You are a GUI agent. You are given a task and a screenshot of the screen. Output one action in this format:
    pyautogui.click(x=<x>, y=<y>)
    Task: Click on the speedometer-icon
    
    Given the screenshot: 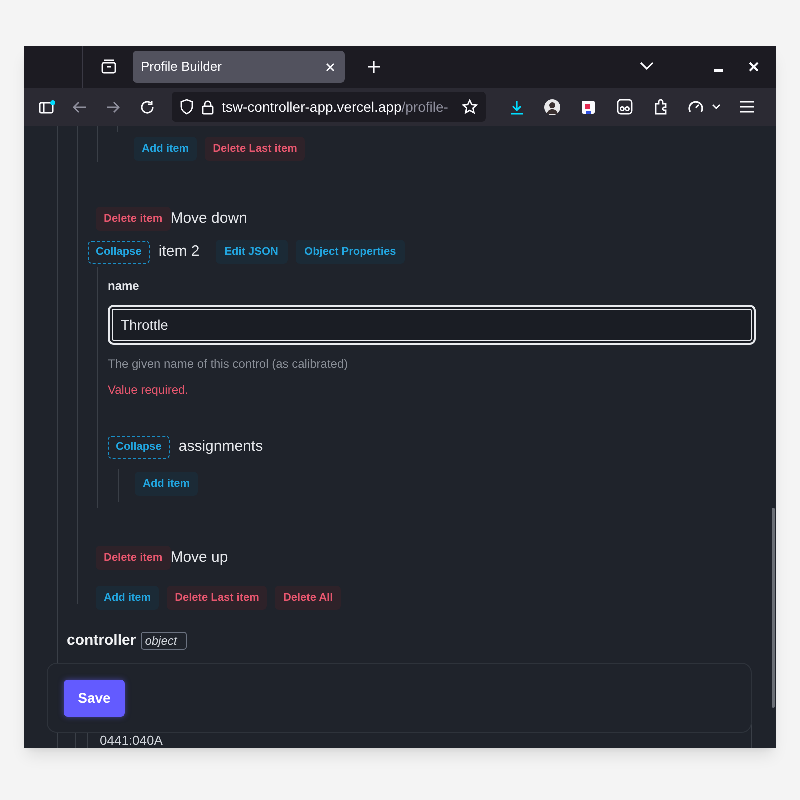 What is the action you would take?
    pyautogui.click(x=696, y=107)
    